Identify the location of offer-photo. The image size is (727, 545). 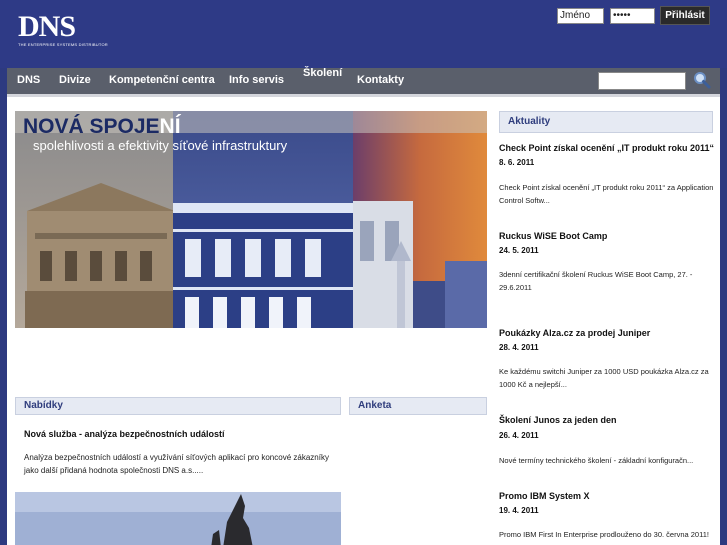
(178, 518).